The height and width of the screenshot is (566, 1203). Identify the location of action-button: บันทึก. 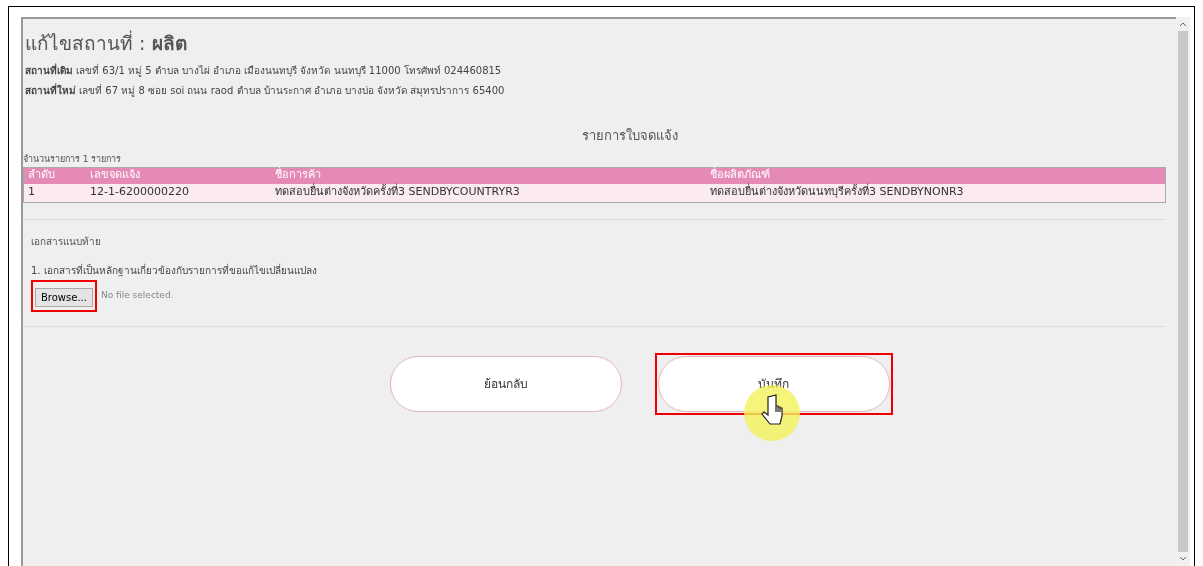
(773, 383).